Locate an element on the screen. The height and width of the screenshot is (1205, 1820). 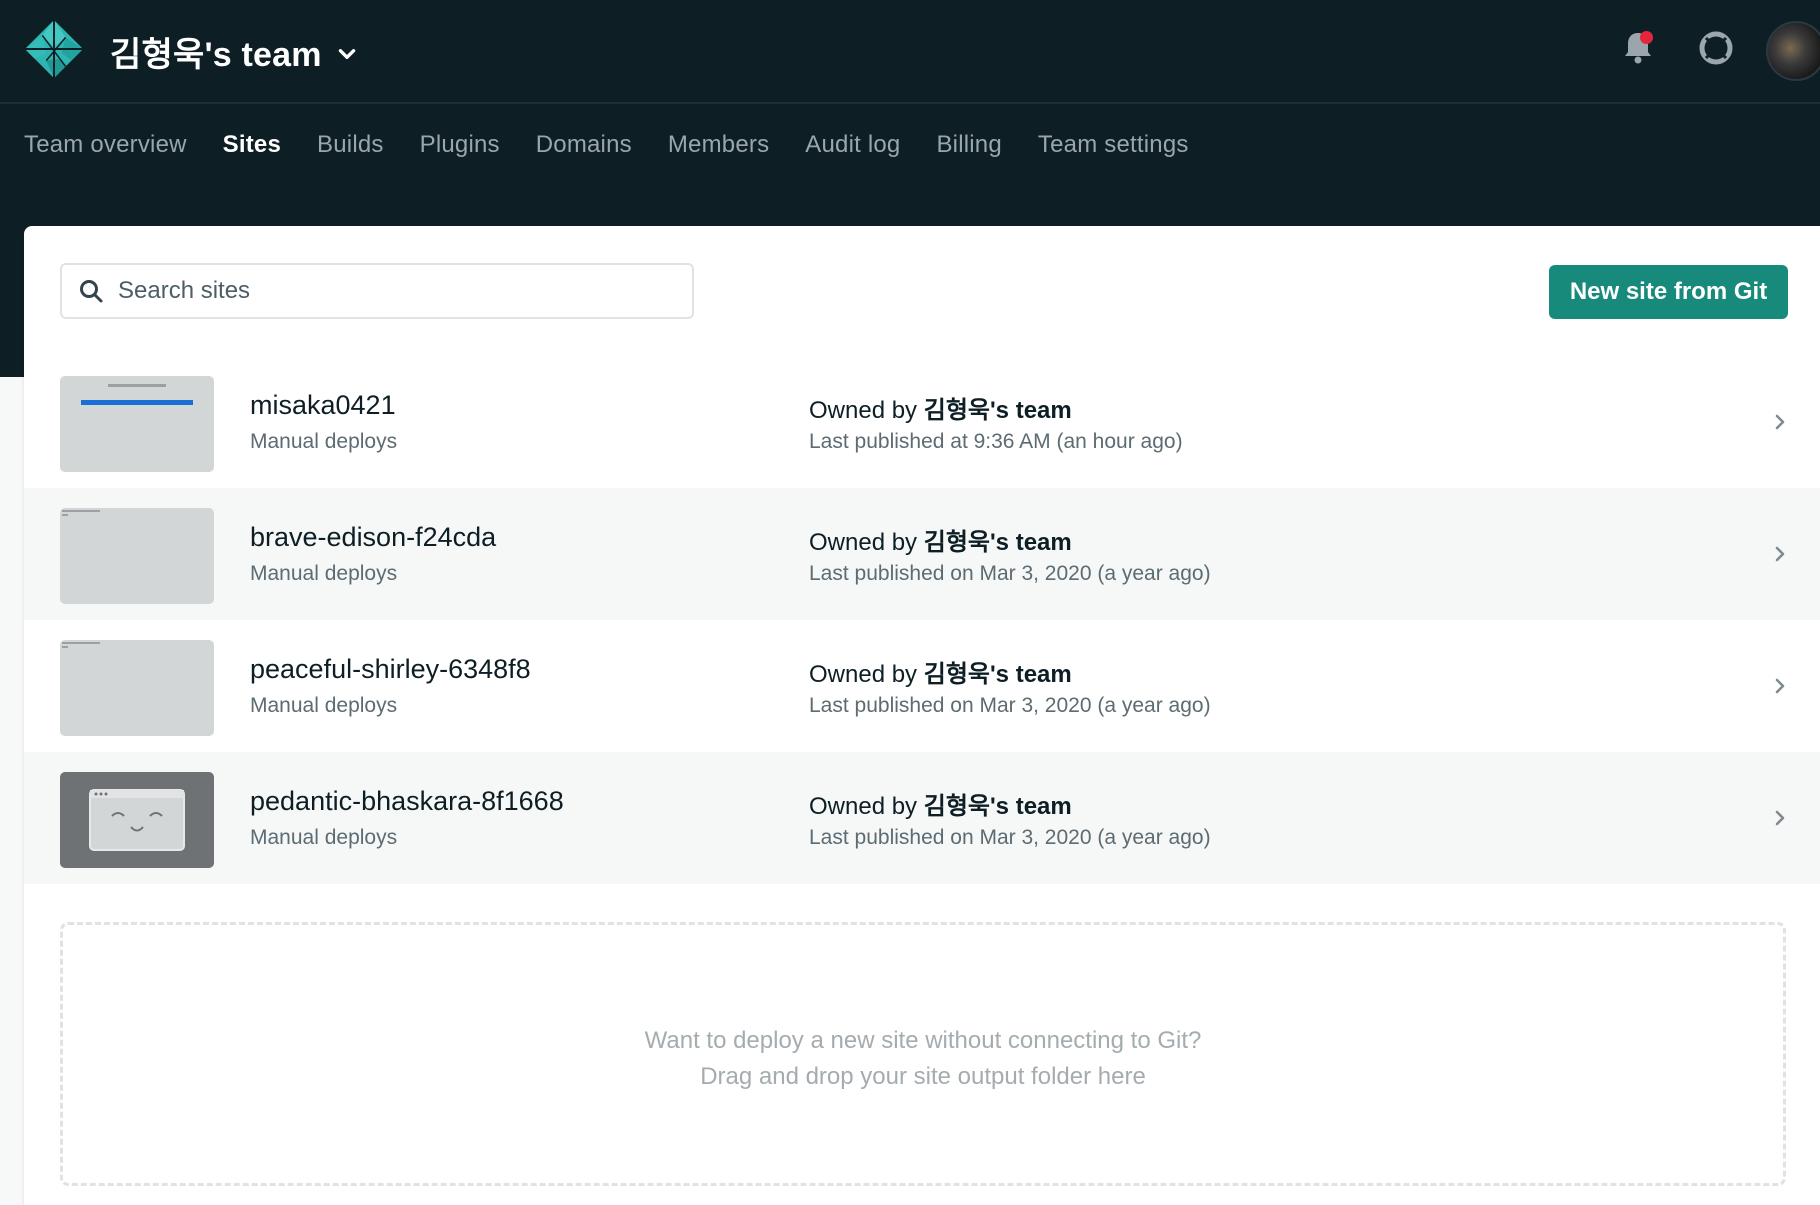
site-name: pedantic-bhaskara-8f1668 is located at coordinates (407, 801).